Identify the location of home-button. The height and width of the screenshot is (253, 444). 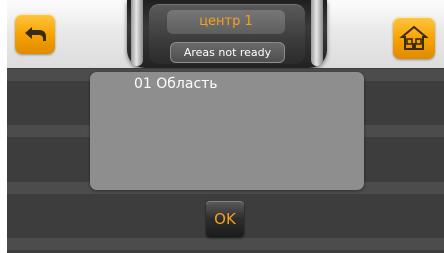
(414, 38).